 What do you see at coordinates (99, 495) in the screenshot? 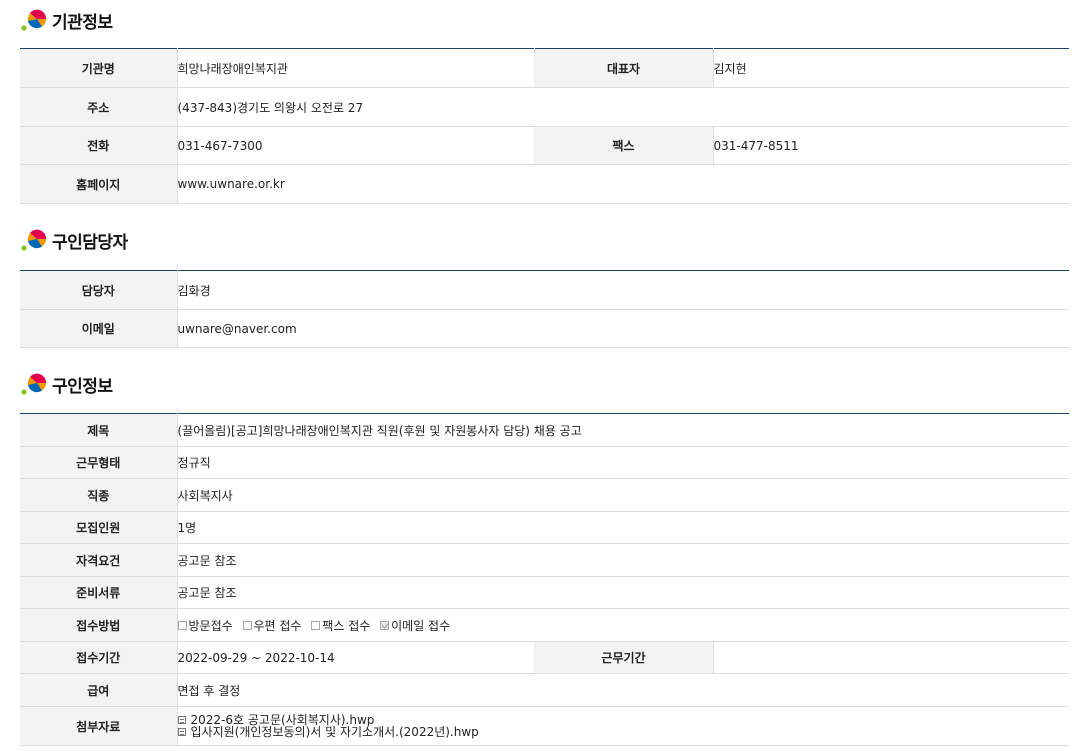
I see `occupation-label: 직종` at bounding box center [99, 495].